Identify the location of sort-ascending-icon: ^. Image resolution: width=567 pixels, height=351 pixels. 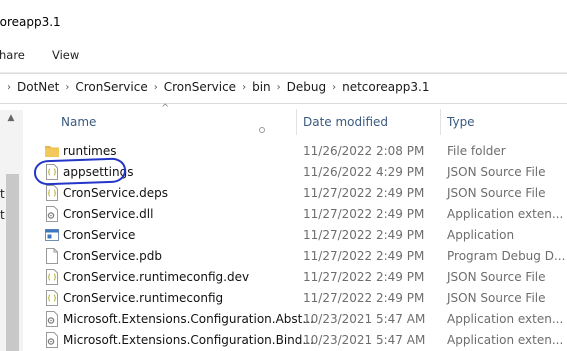
(165, 108).